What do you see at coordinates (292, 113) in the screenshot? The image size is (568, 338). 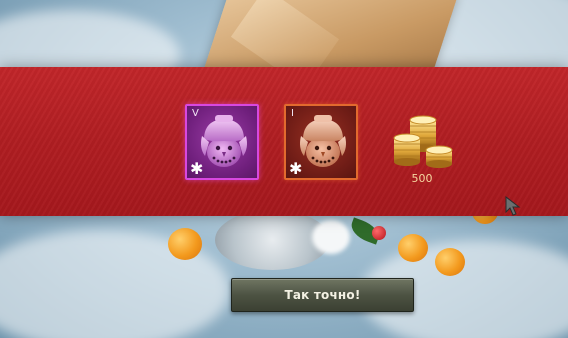 I see `tier-label: I` at bounding box center [292, 113].